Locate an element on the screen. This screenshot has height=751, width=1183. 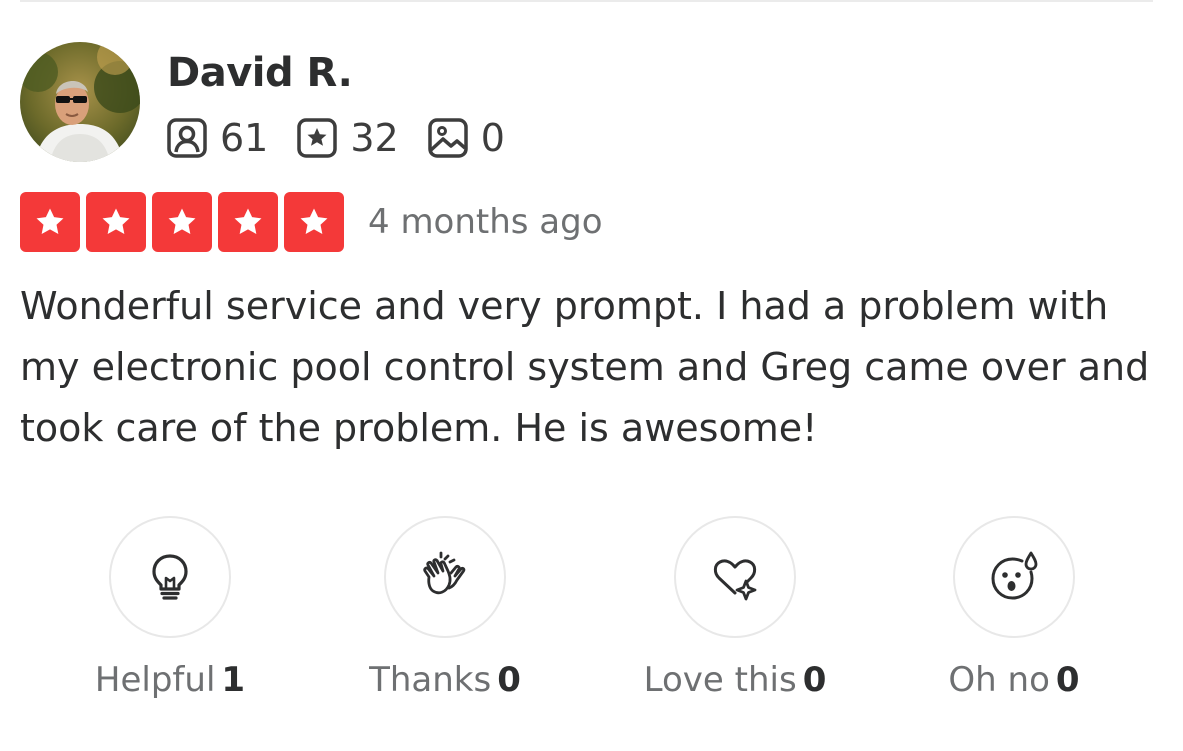
rating-row: 4 months ago is located at coordinates (311, 222).